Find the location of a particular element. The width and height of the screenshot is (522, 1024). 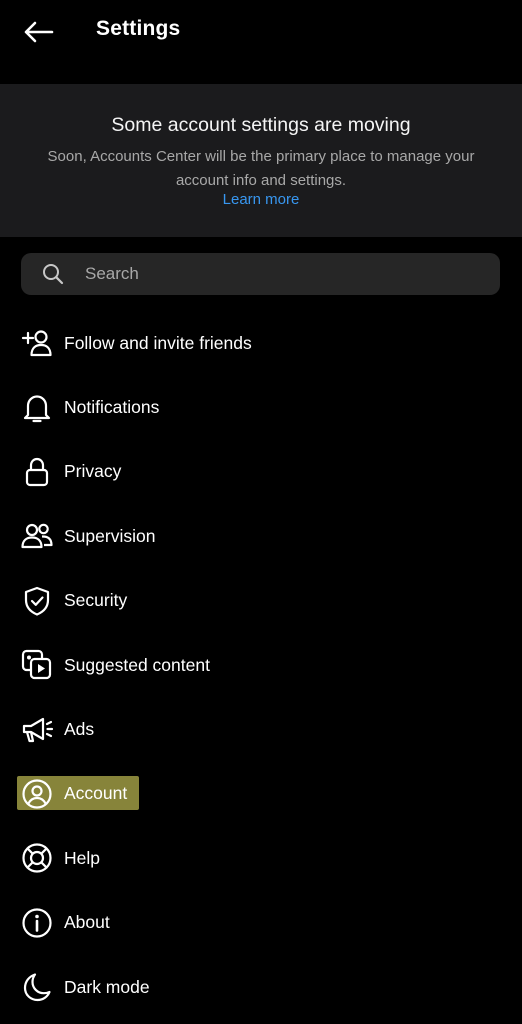

back-button is located at coordinates (38, 32).